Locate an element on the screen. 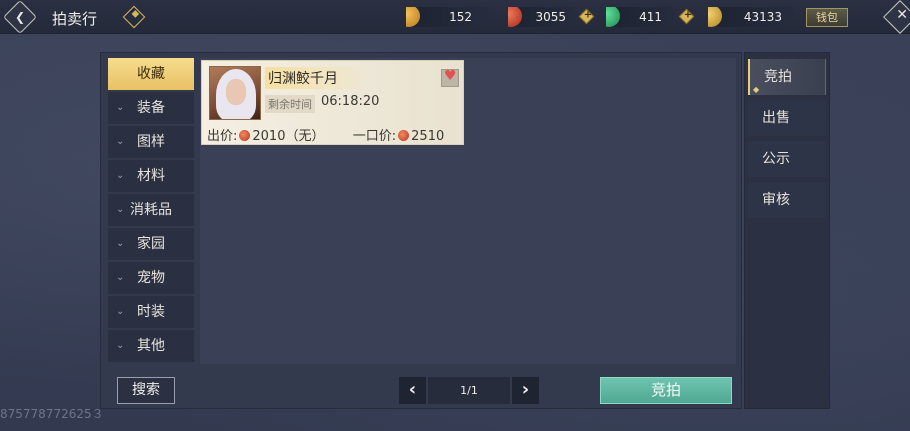 The width and height of the screenshot is (910, 431). category-home: ⌄ 家园 is located at coordinates (151, 244).